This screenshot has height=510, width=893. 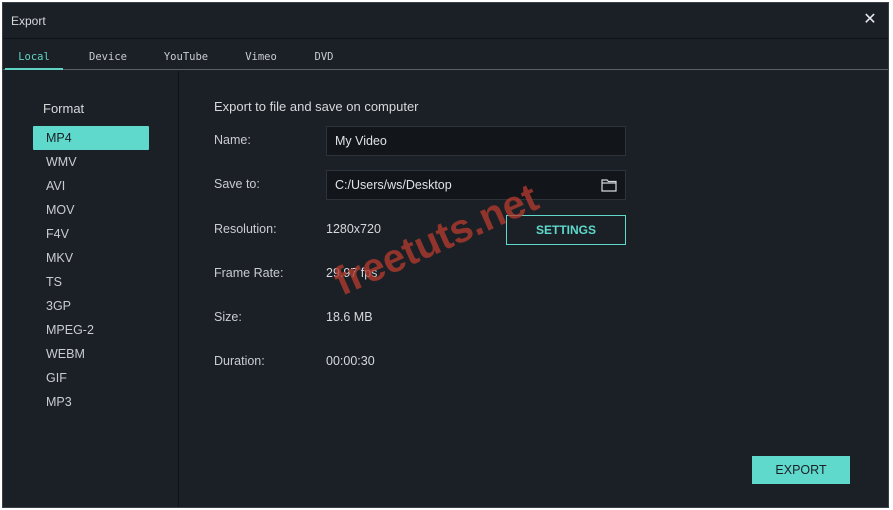 What do you see at coordinates (91, 330) in the screenshot?
I see `format-item-mpeg2: MPEG-2` at bounding box center [91, 330].